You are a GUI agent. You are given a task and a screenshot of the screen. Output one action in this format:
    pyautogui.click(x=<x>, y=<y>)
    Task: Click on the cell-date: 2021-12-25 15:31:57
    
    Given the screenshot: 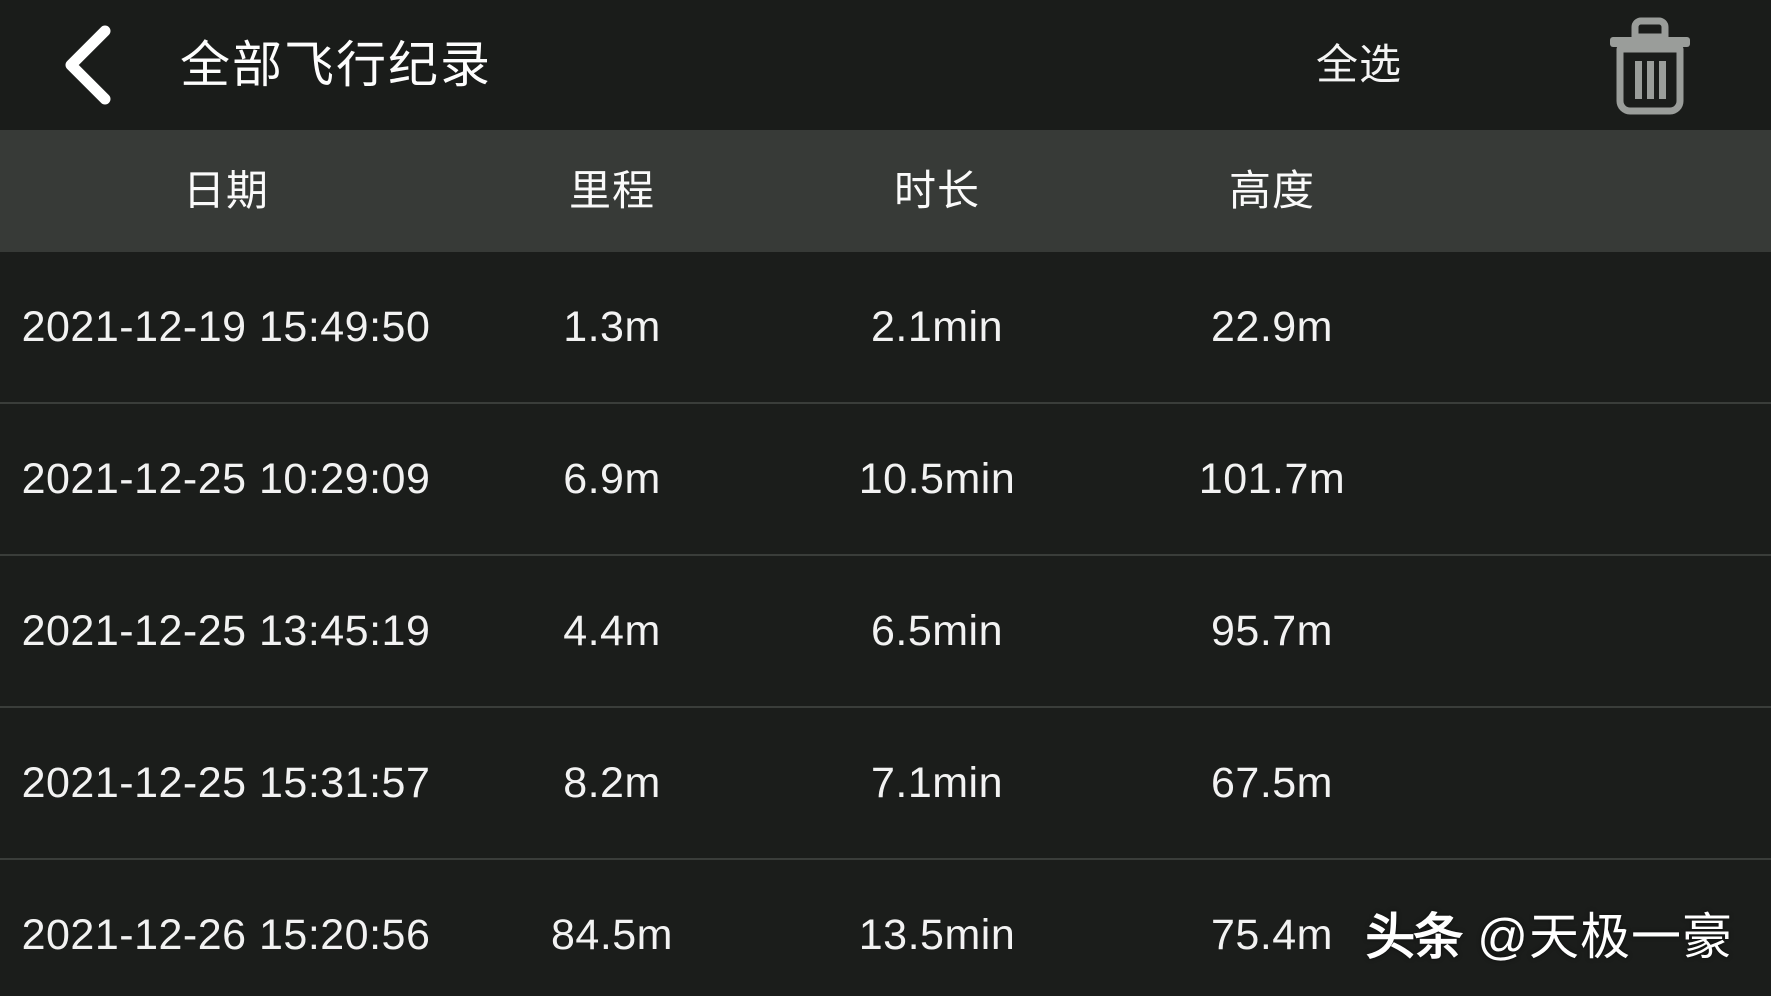 What is the action you would take?
    pyautogui.click(x=226, y=782)
    